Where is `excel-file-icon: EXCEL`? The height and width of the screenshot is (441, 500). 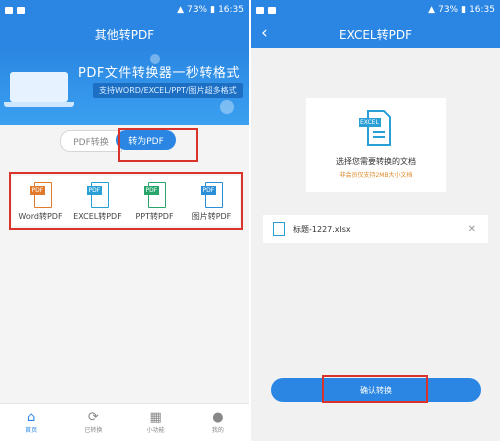 excel-file-icon: EXCEL is located at coordinates (376, 128).